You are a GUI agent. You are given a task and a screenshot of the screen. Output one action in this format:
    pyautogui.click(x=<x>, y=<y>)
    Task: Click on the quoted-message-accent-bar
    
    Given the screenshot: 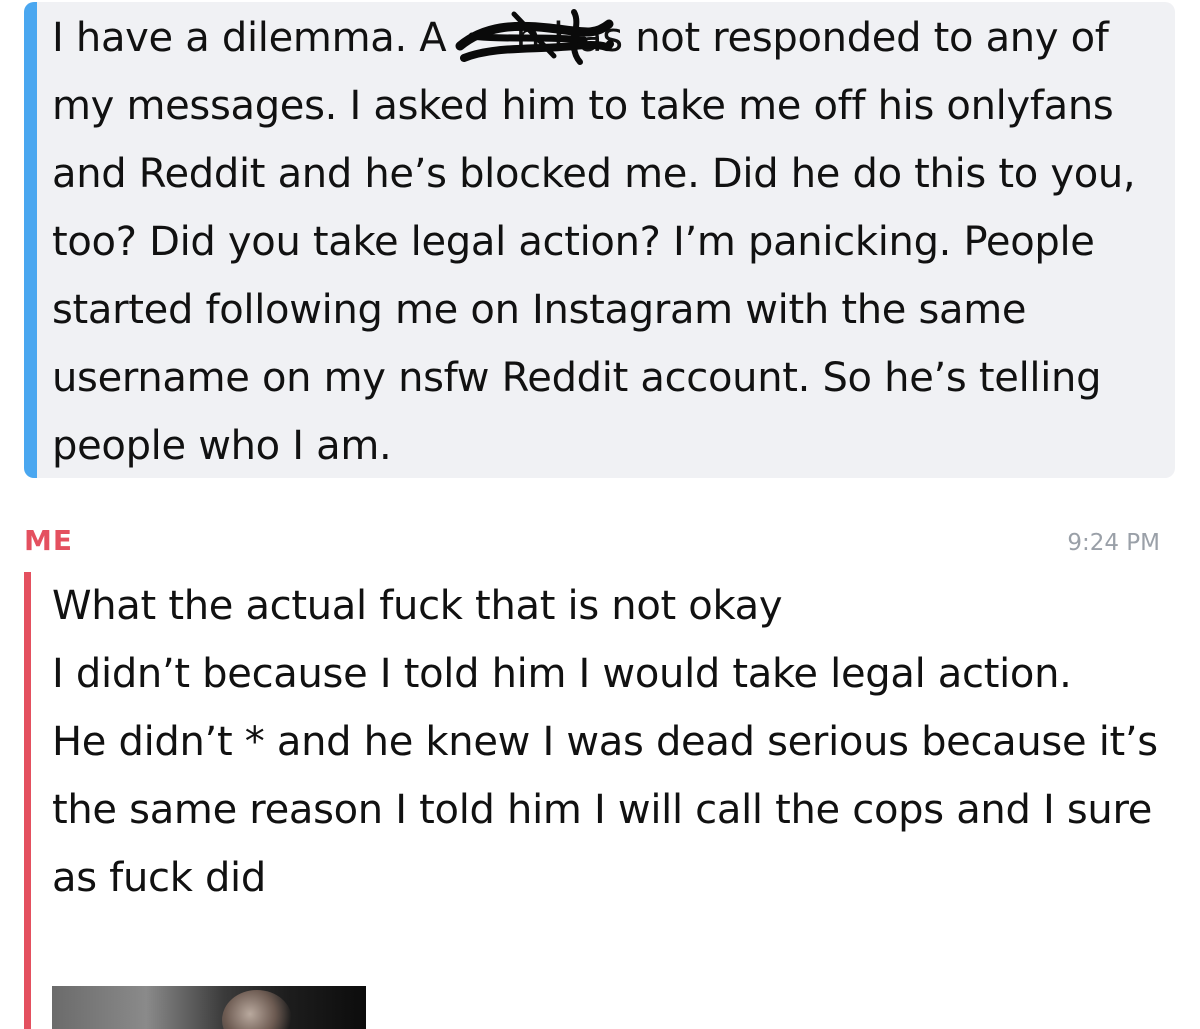 What is the action you would take?
    pyautogui.click(x=30, y=240)
    